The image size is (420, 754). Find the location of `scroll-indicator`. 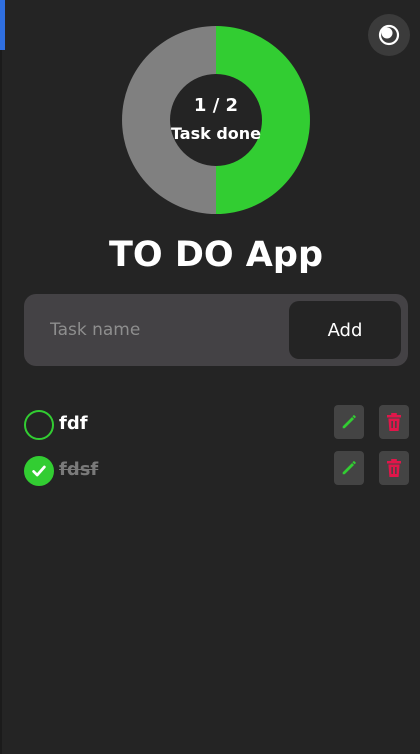

scroll-indicator is located at coordinates (2, 25).